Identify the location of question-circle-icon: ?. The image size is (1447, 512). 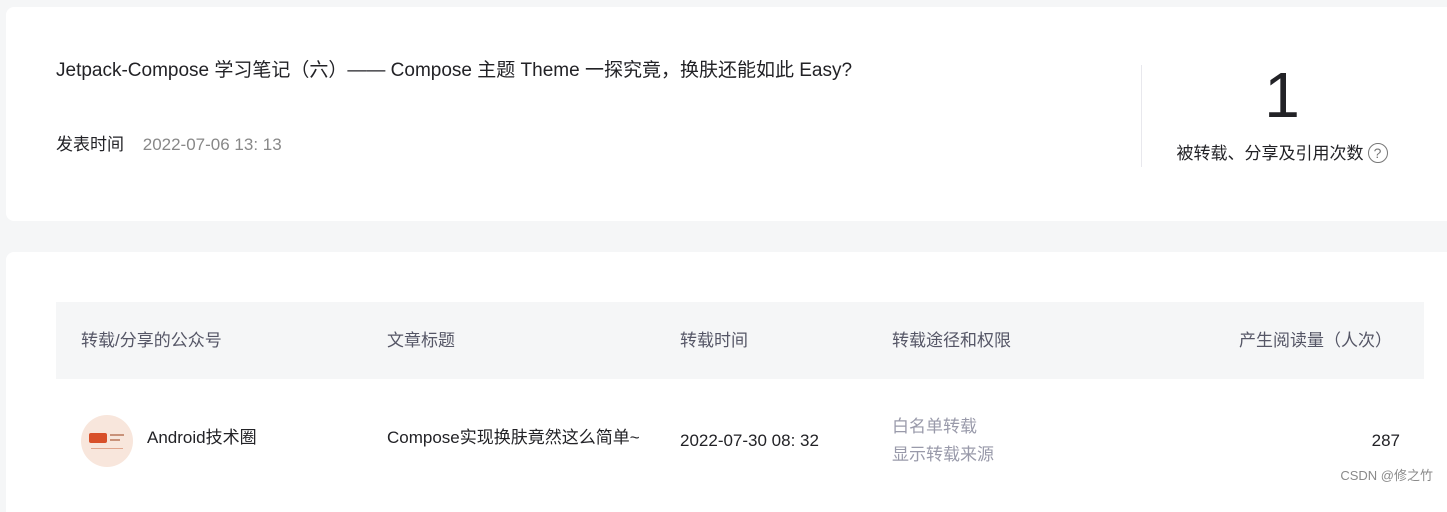
(1377, 152).